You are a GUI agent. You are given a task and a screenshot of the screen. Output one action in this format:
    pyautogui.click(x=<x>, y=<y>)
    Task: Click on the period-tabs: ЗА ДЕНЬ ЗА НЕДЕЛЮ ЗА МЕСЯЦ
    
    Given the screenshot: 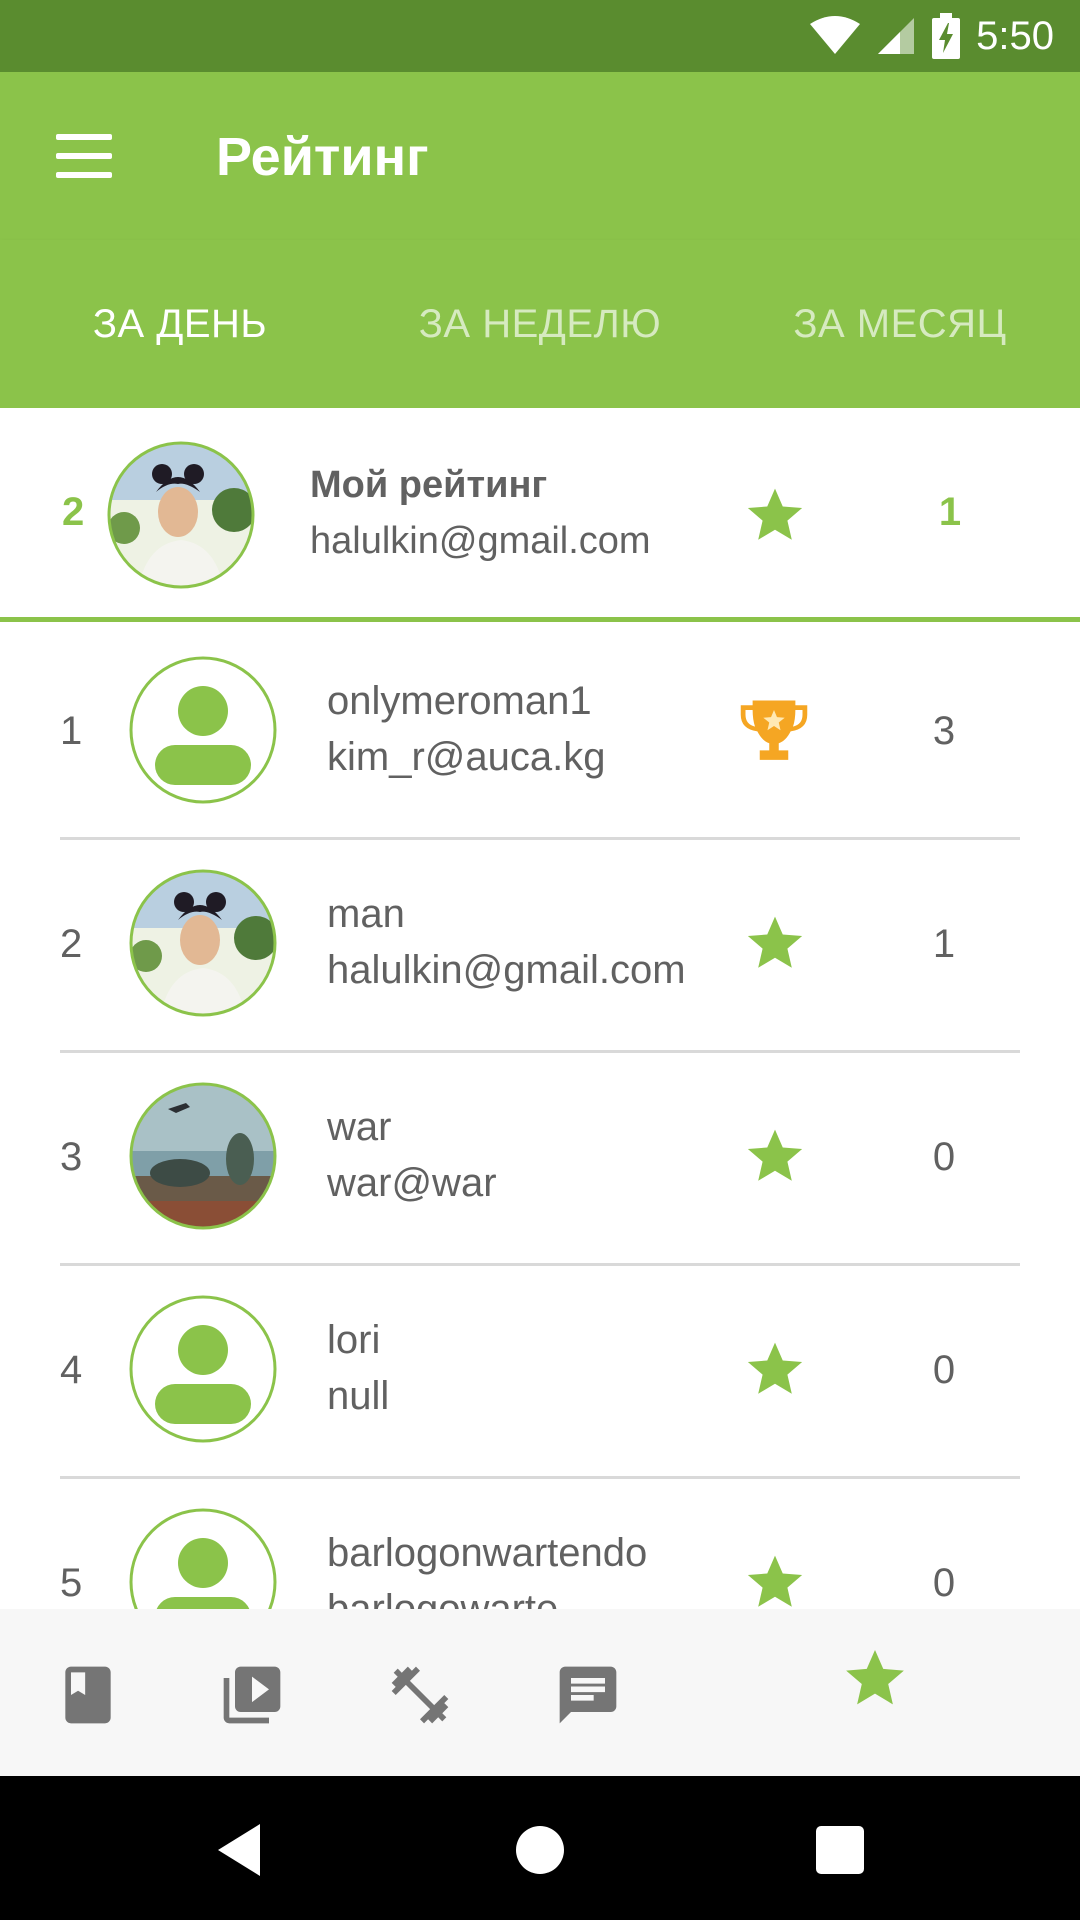 What is the action you would take?
    pyautogui.click(x=540, y=324)
    